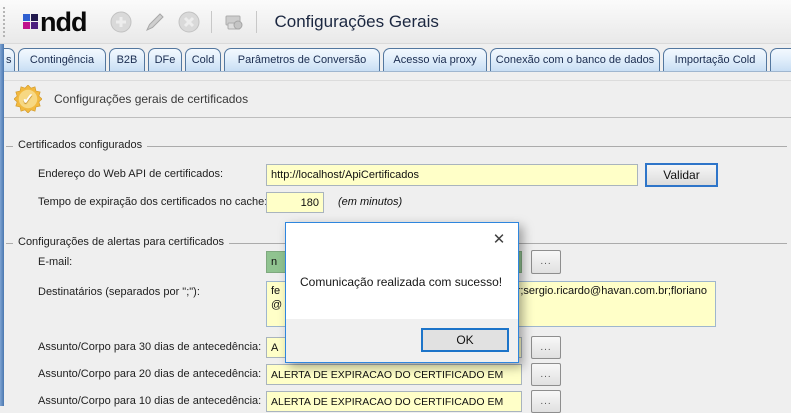 This screenshot has height=413, width=791. I want to click on logo-text: ndd, so click(63, 21).